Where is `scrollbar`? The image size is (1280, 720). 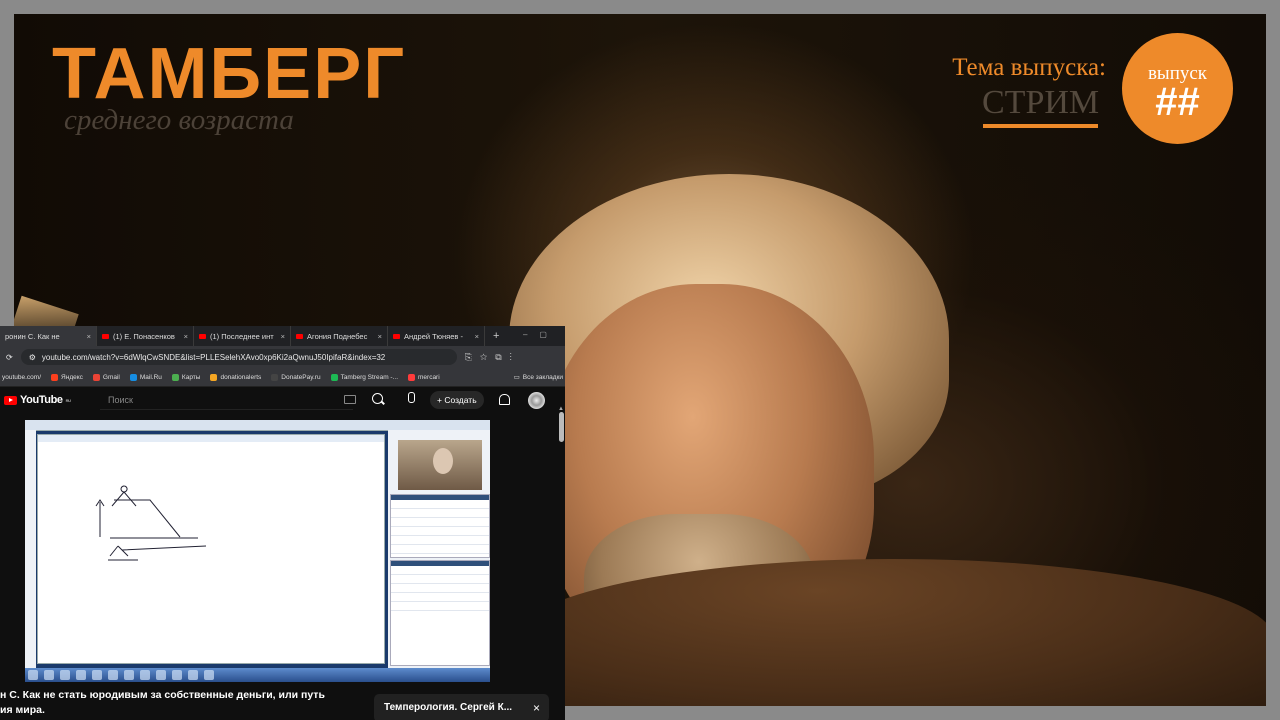 scrollbar is located at coordinates (561, 427).